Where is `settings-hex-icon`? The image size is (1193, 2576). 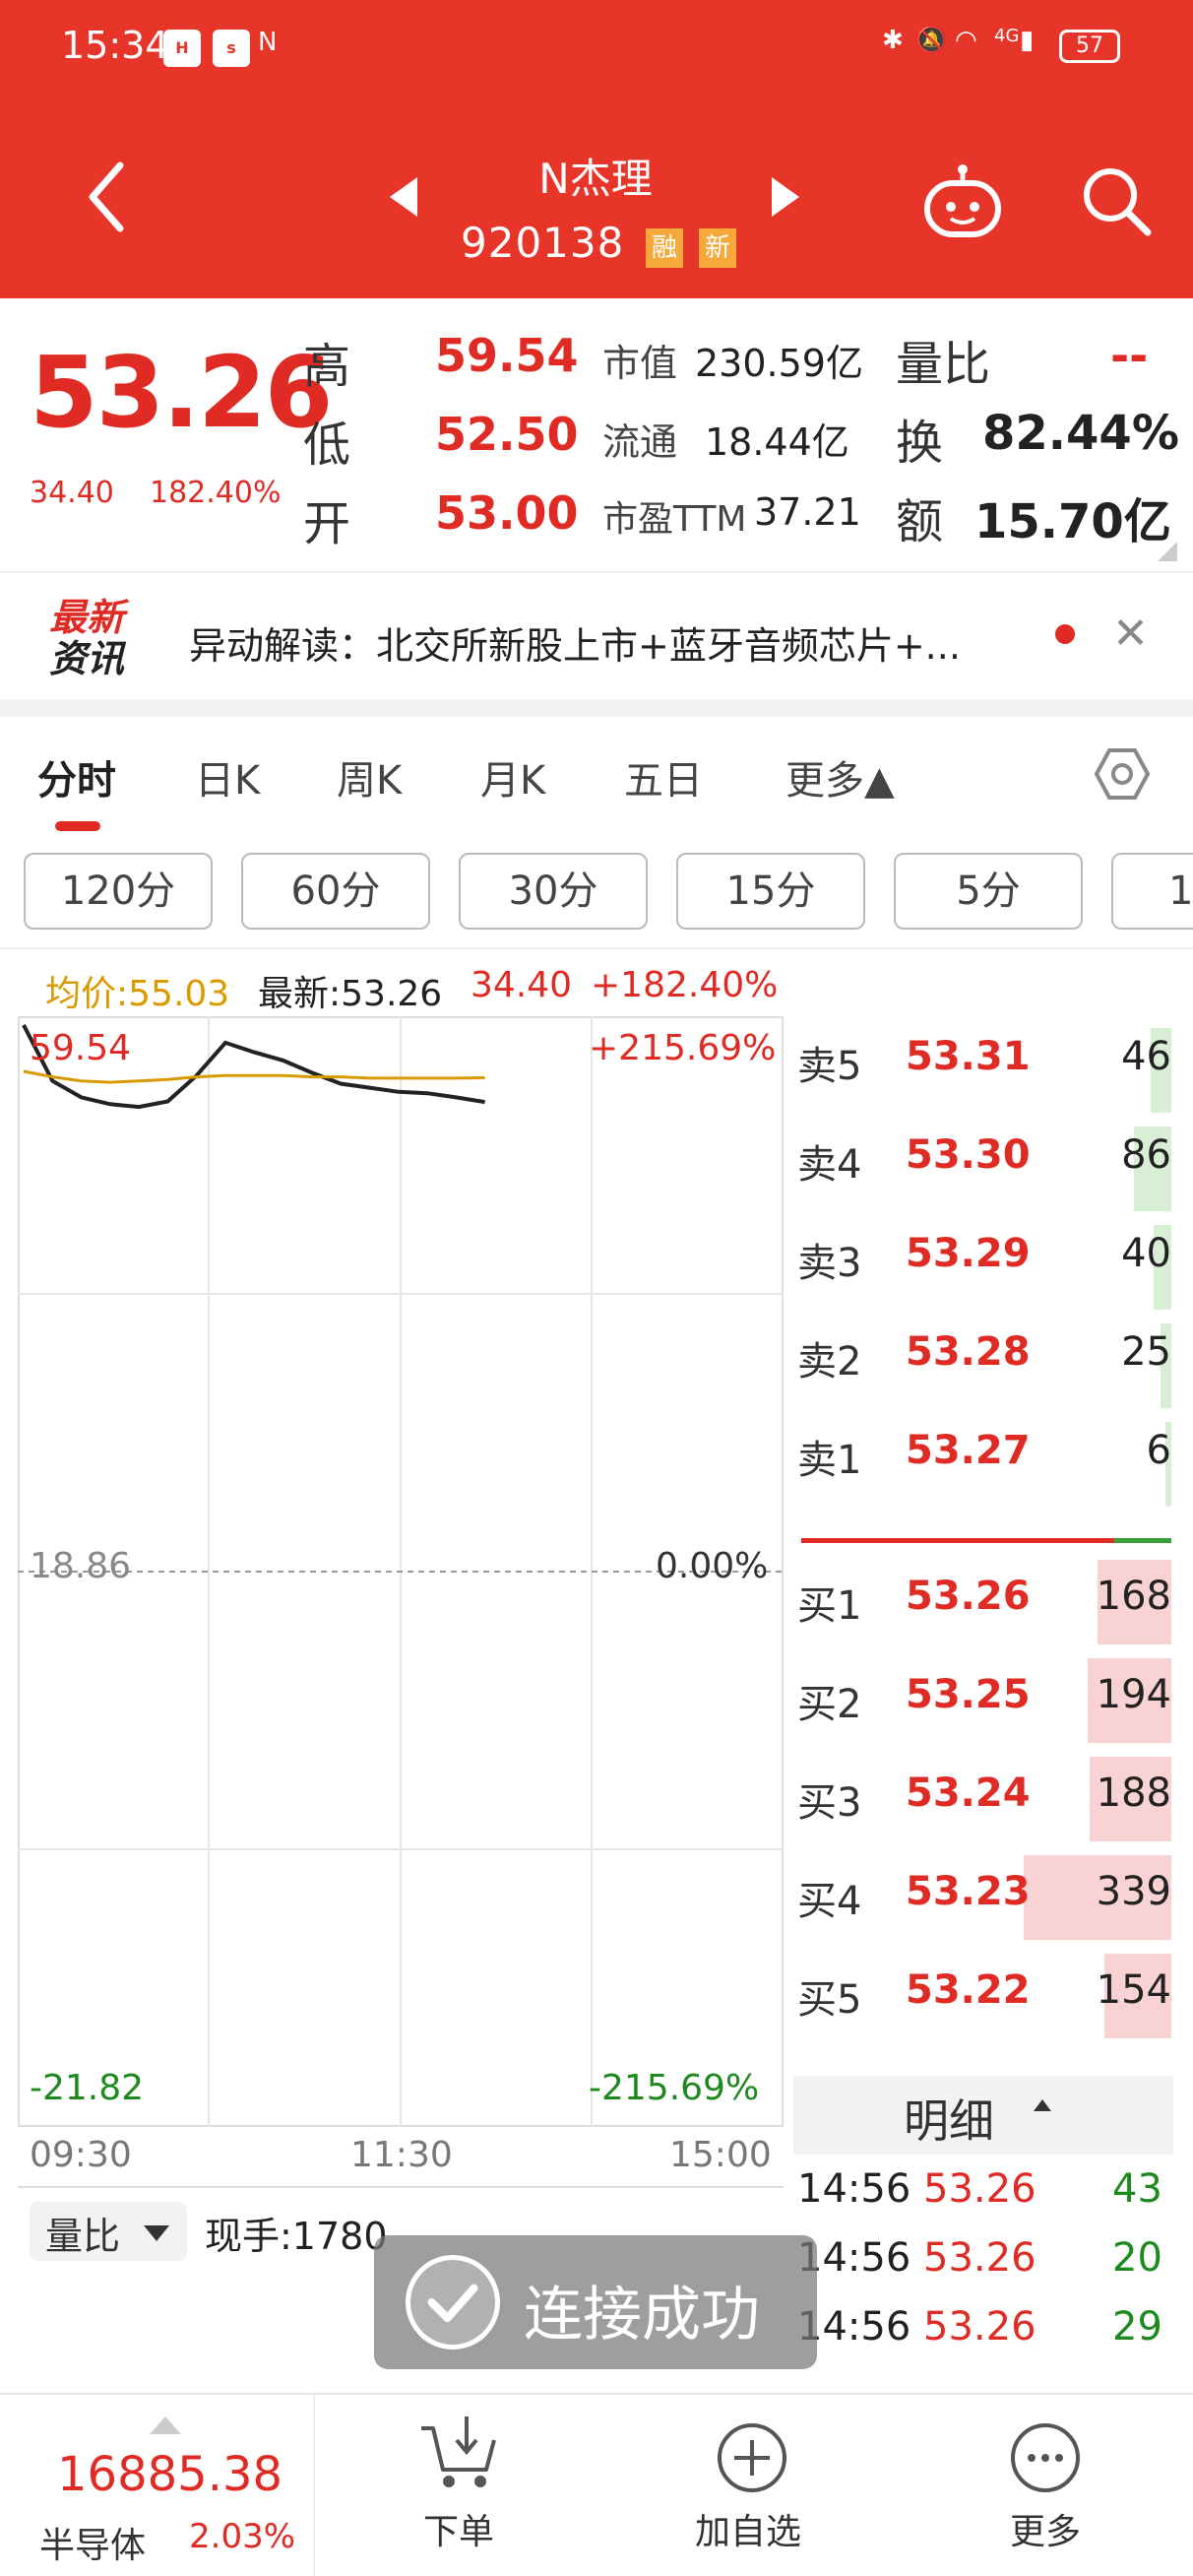 settings-hex-icon is located at coordinates (1122, 774).